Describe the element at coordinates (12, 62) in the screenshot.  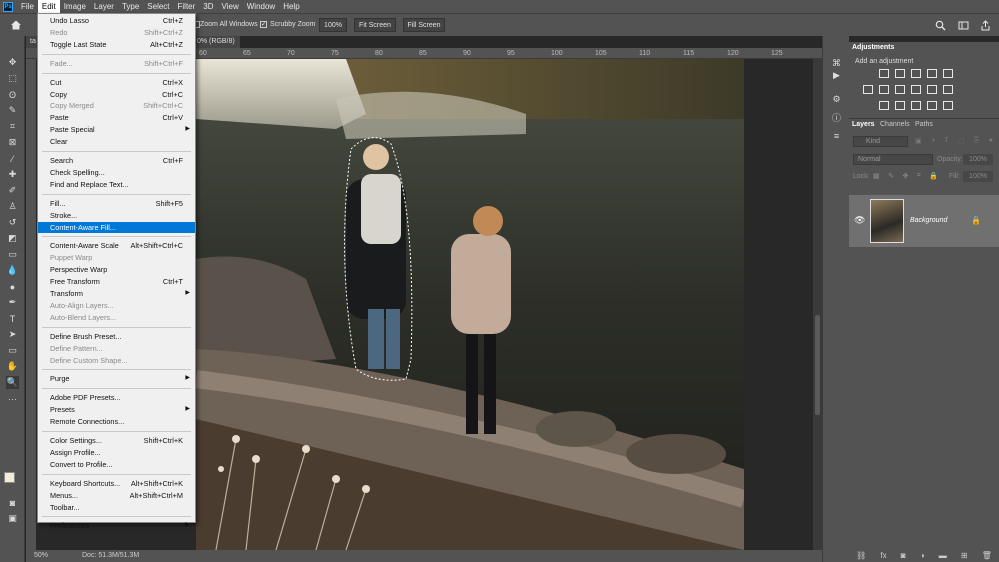
I see `move-tool-icon: ✥` at that location.